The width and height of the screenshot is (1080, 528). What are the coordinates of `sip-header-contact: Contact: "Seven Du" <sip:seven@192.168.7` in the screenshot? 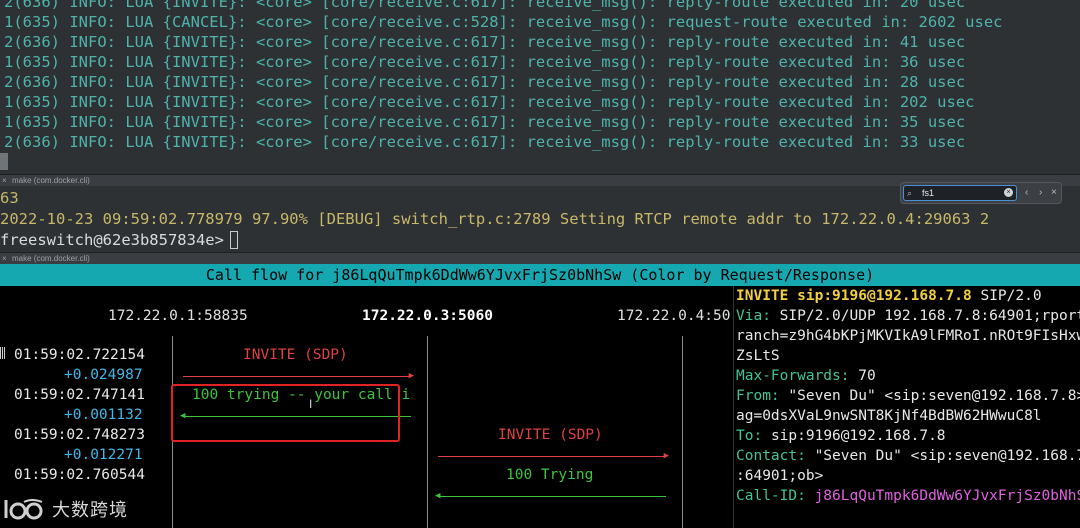 It's located at (908, 456).